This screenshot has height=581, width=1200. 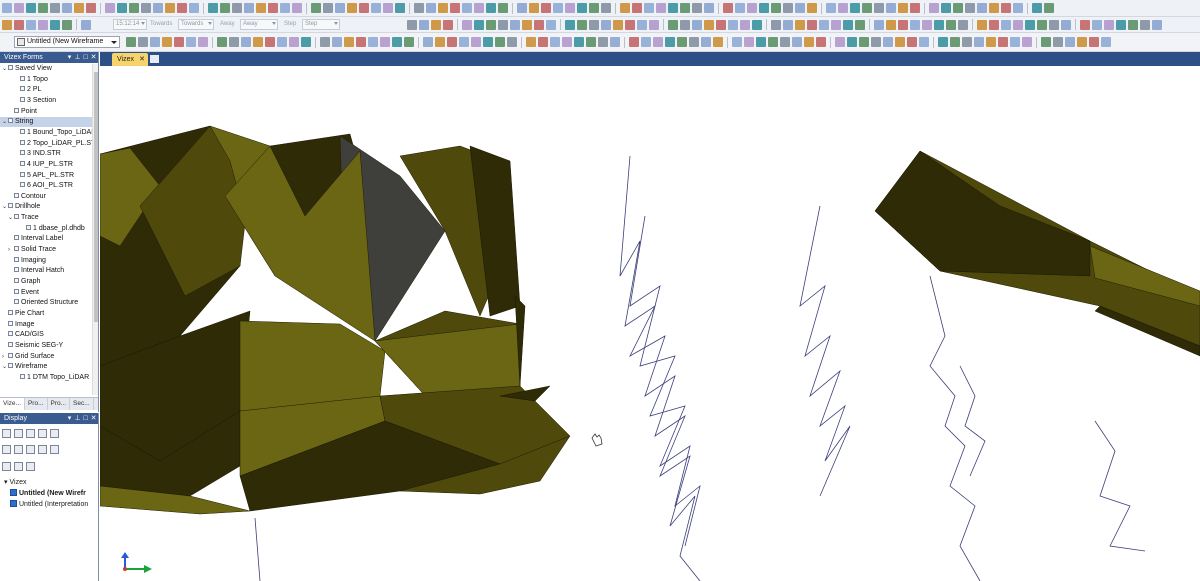 What do you see at coordinates (46, 239) in the screenshot?
I see `tree-item: Interval Label` at bounding box center [46, 239].